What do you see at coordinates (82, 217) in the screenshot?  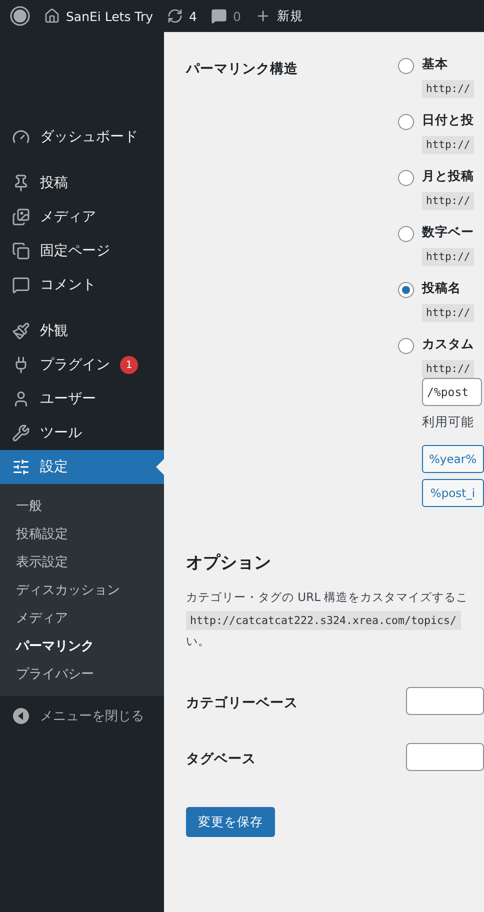 I see `menu-item: メディア` at bounding box center [82, 217].